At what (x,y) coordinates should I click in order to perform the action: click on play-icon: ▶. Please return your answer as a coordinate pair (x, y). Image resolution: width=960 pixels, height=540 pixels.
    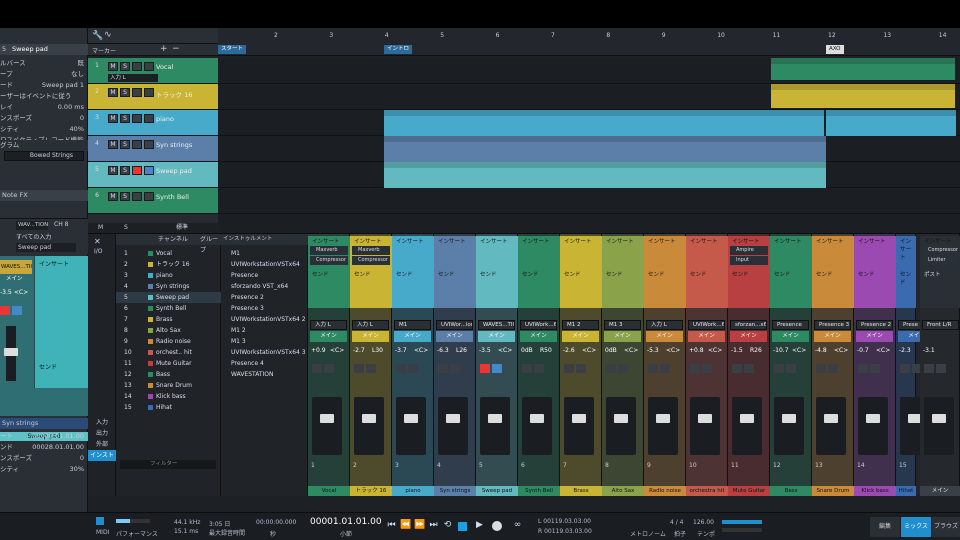
    Looking at the image, I should click on (479, 525).